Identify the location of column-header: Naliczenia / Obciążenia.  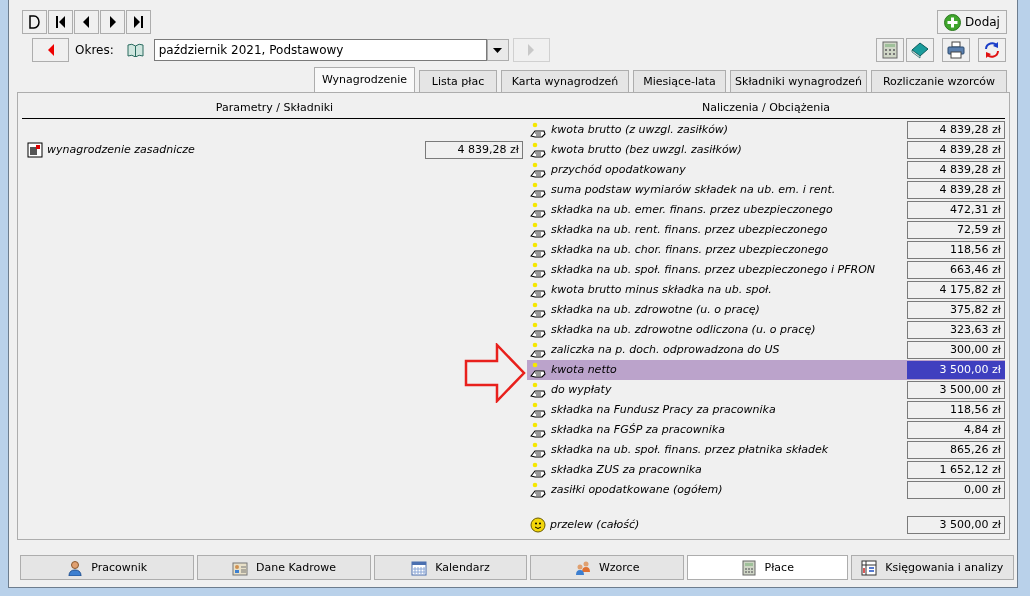
(766, 107).